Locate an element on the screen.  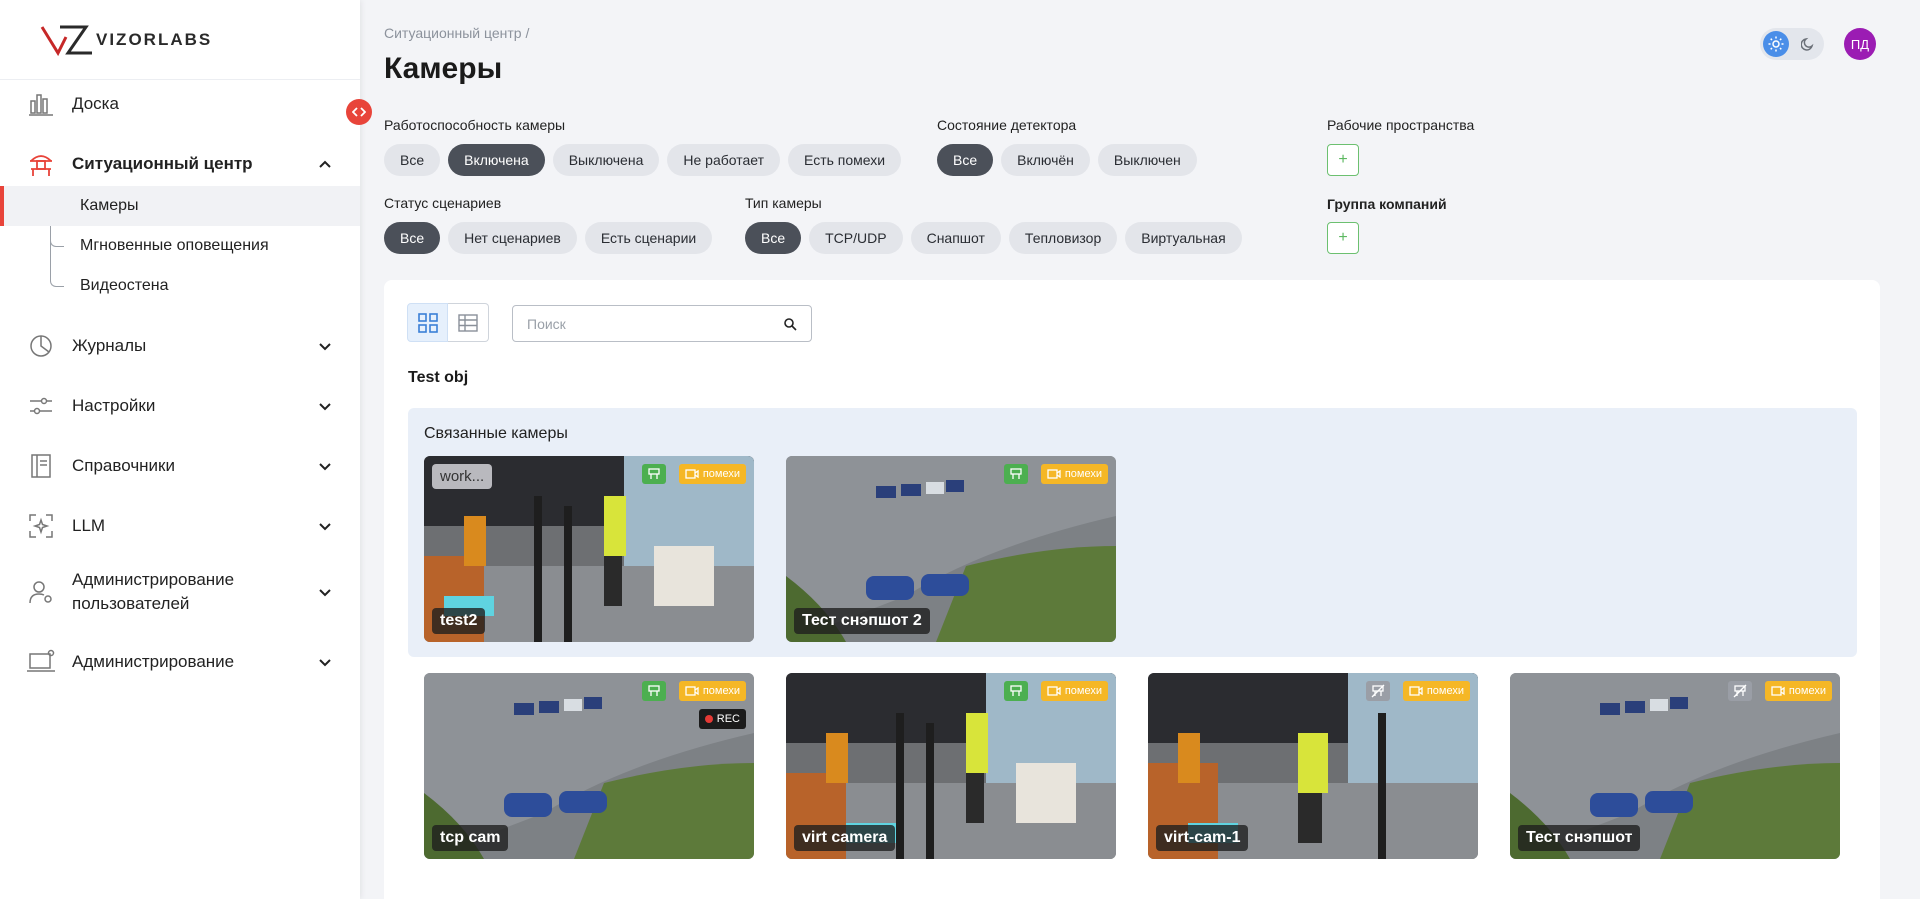
chip-detector-off: Выключен is located at coordinates (1147, 160).